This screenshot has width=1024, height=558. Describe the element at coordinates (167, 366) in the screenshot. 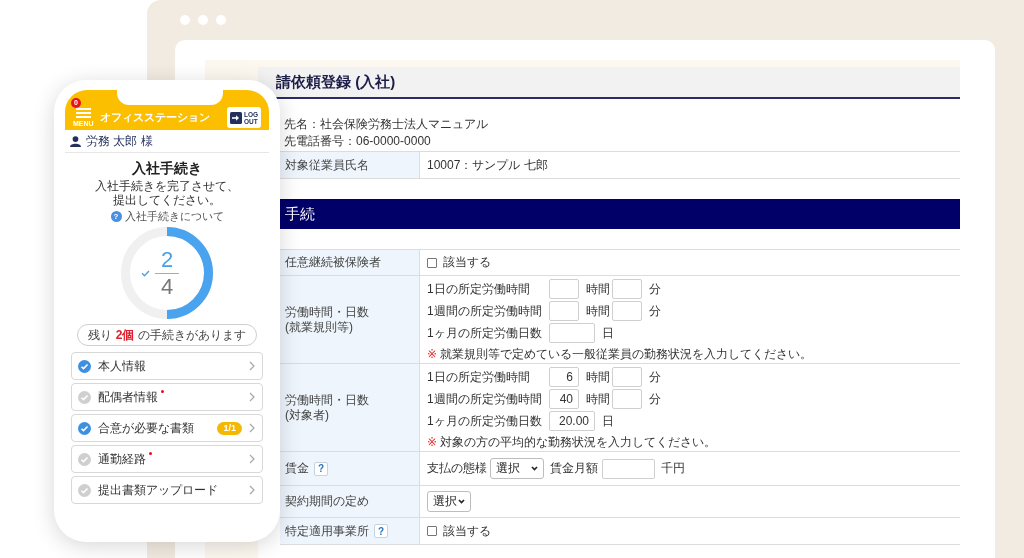

I see `step-item: 本人情報` at that location.